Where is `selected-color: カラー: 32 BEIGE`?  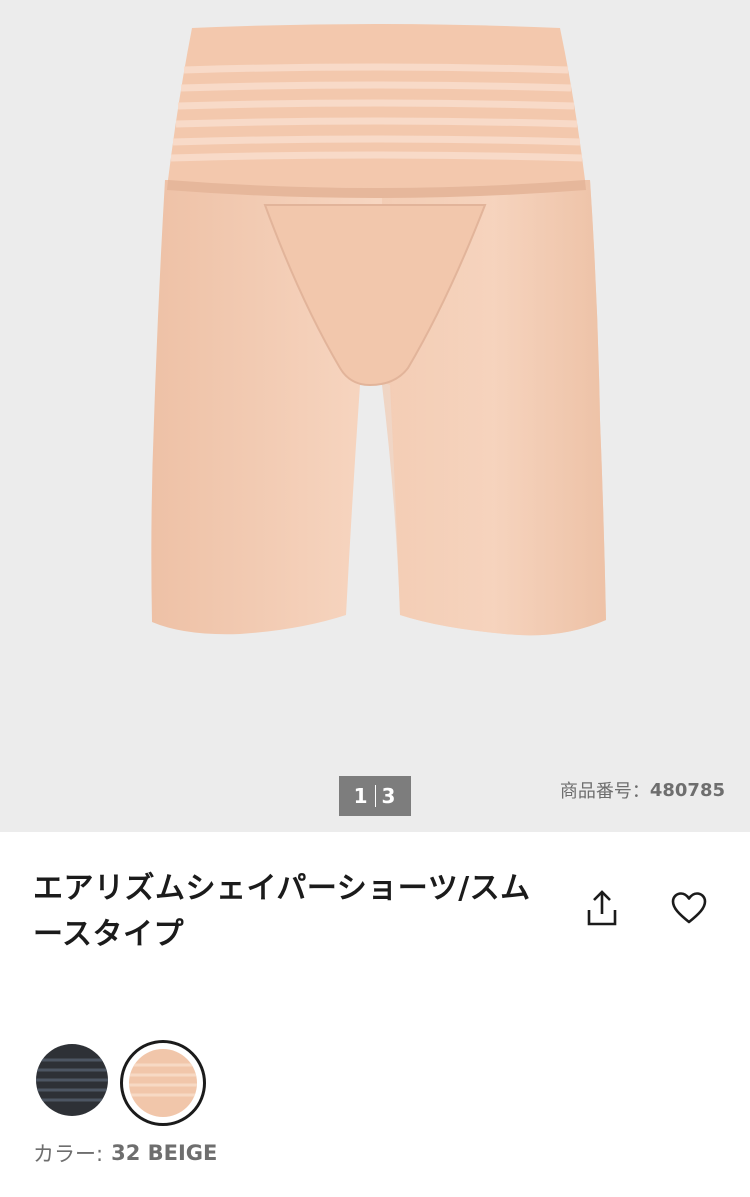
selected-color: カラー: 32 BEIGE is located at coordinates (125, 1153).